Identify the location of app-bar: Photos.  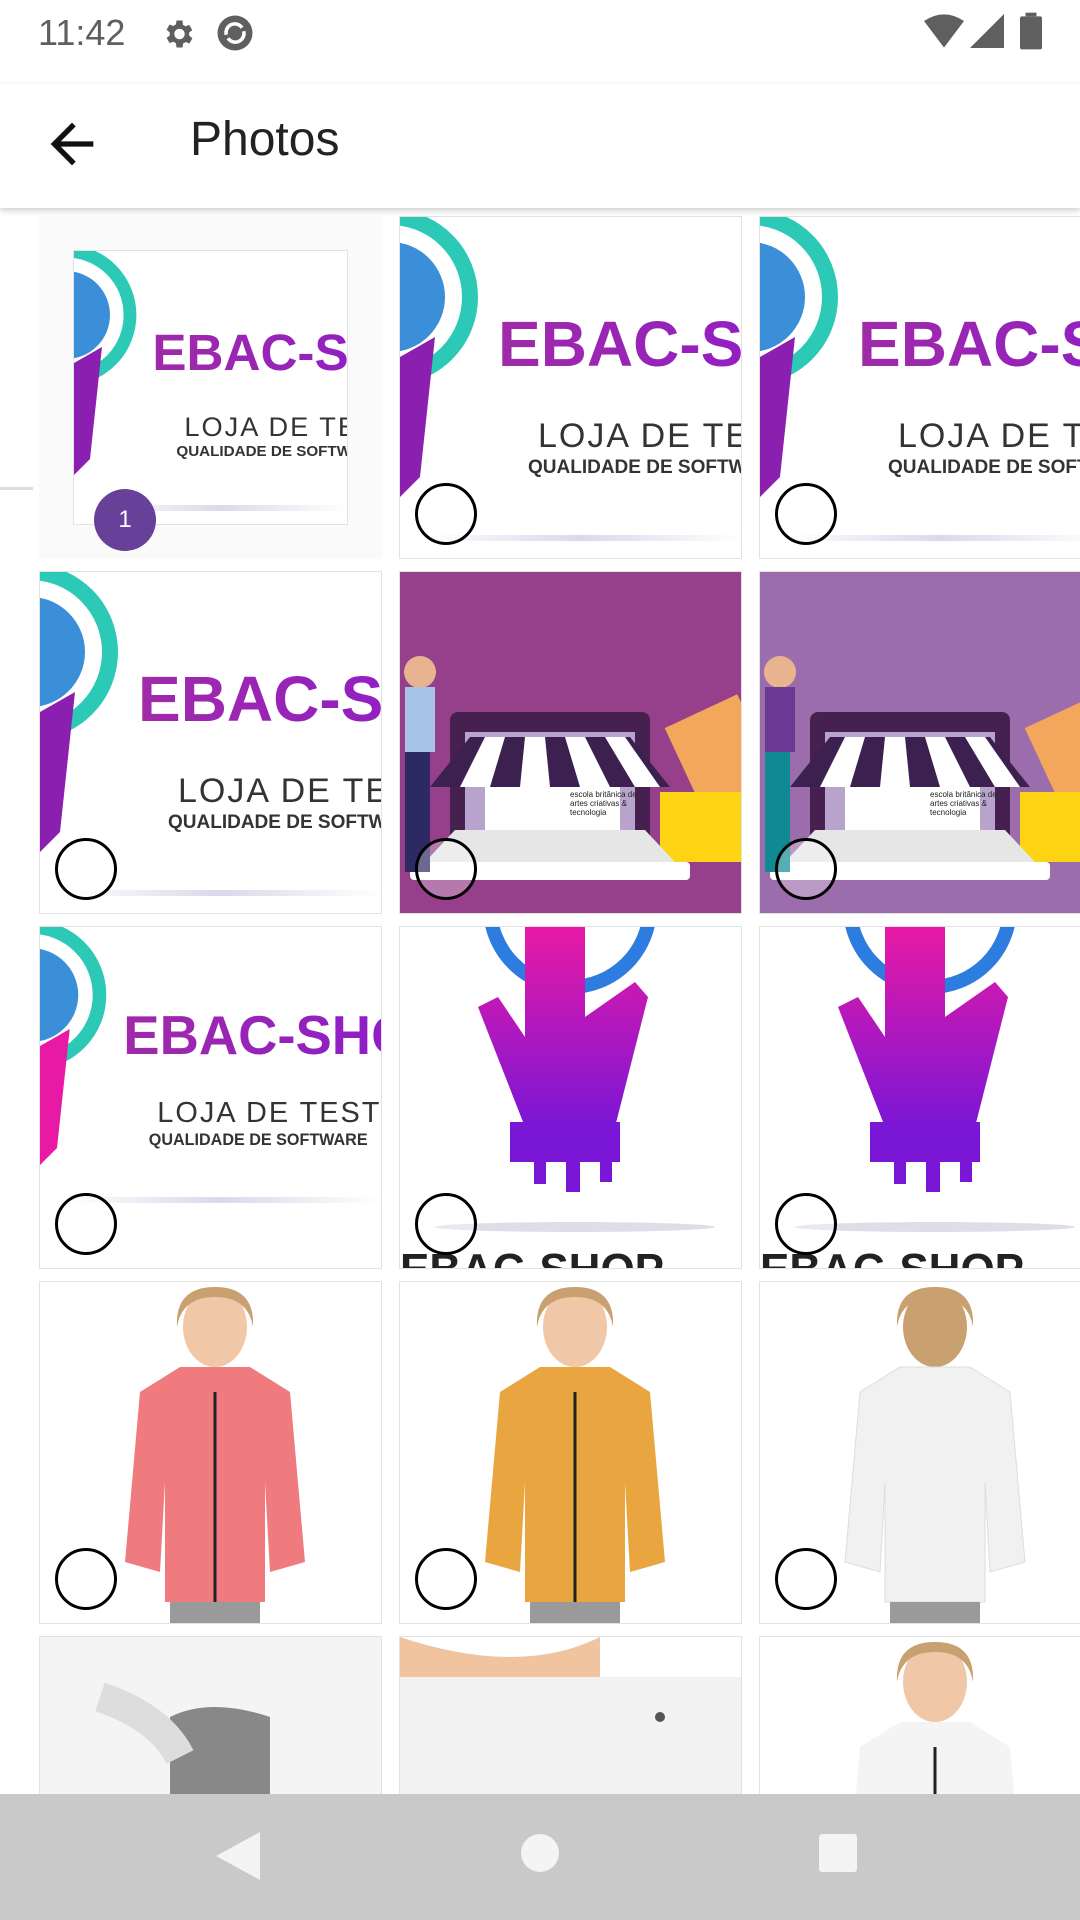
(540, 146).